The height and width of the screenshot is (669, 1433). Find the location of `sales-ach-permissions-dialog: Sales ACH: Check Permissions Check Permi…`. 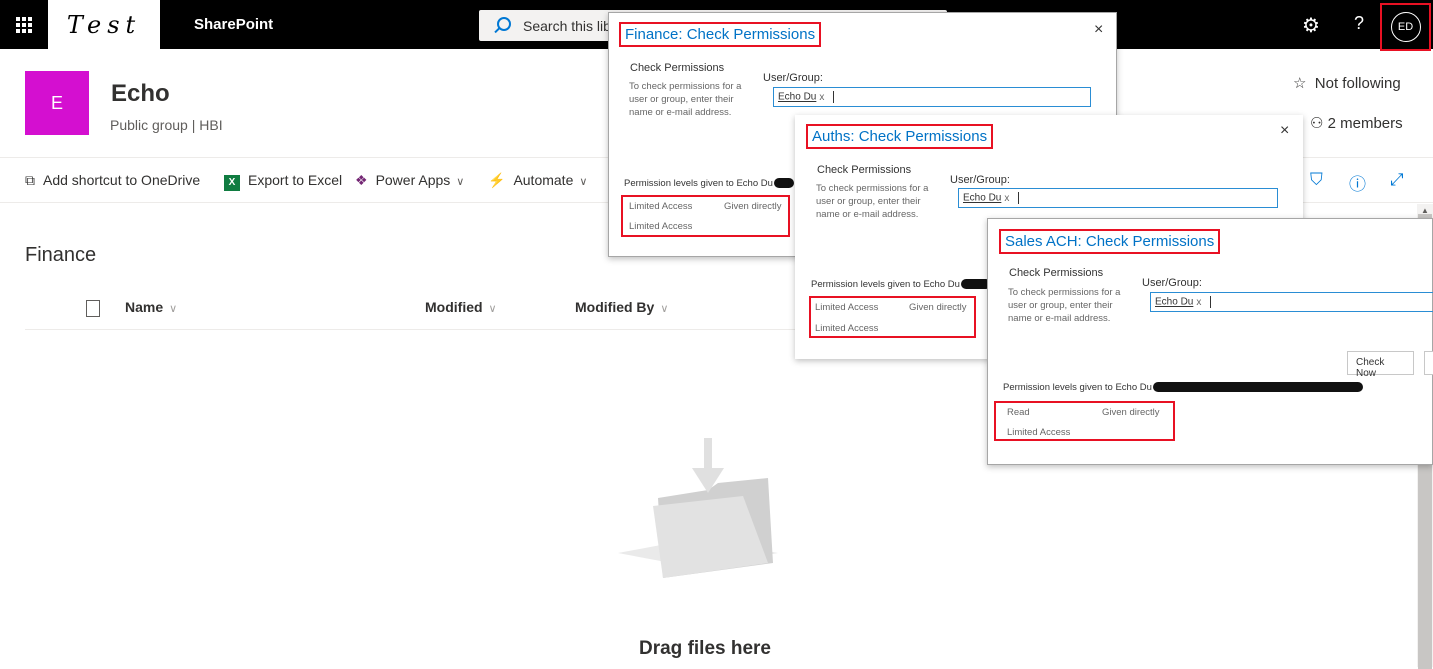

sales-ach-permissions-dialog: Sales ACH: Check Permissions Check Permi… is located at coordinates (1210, 341).